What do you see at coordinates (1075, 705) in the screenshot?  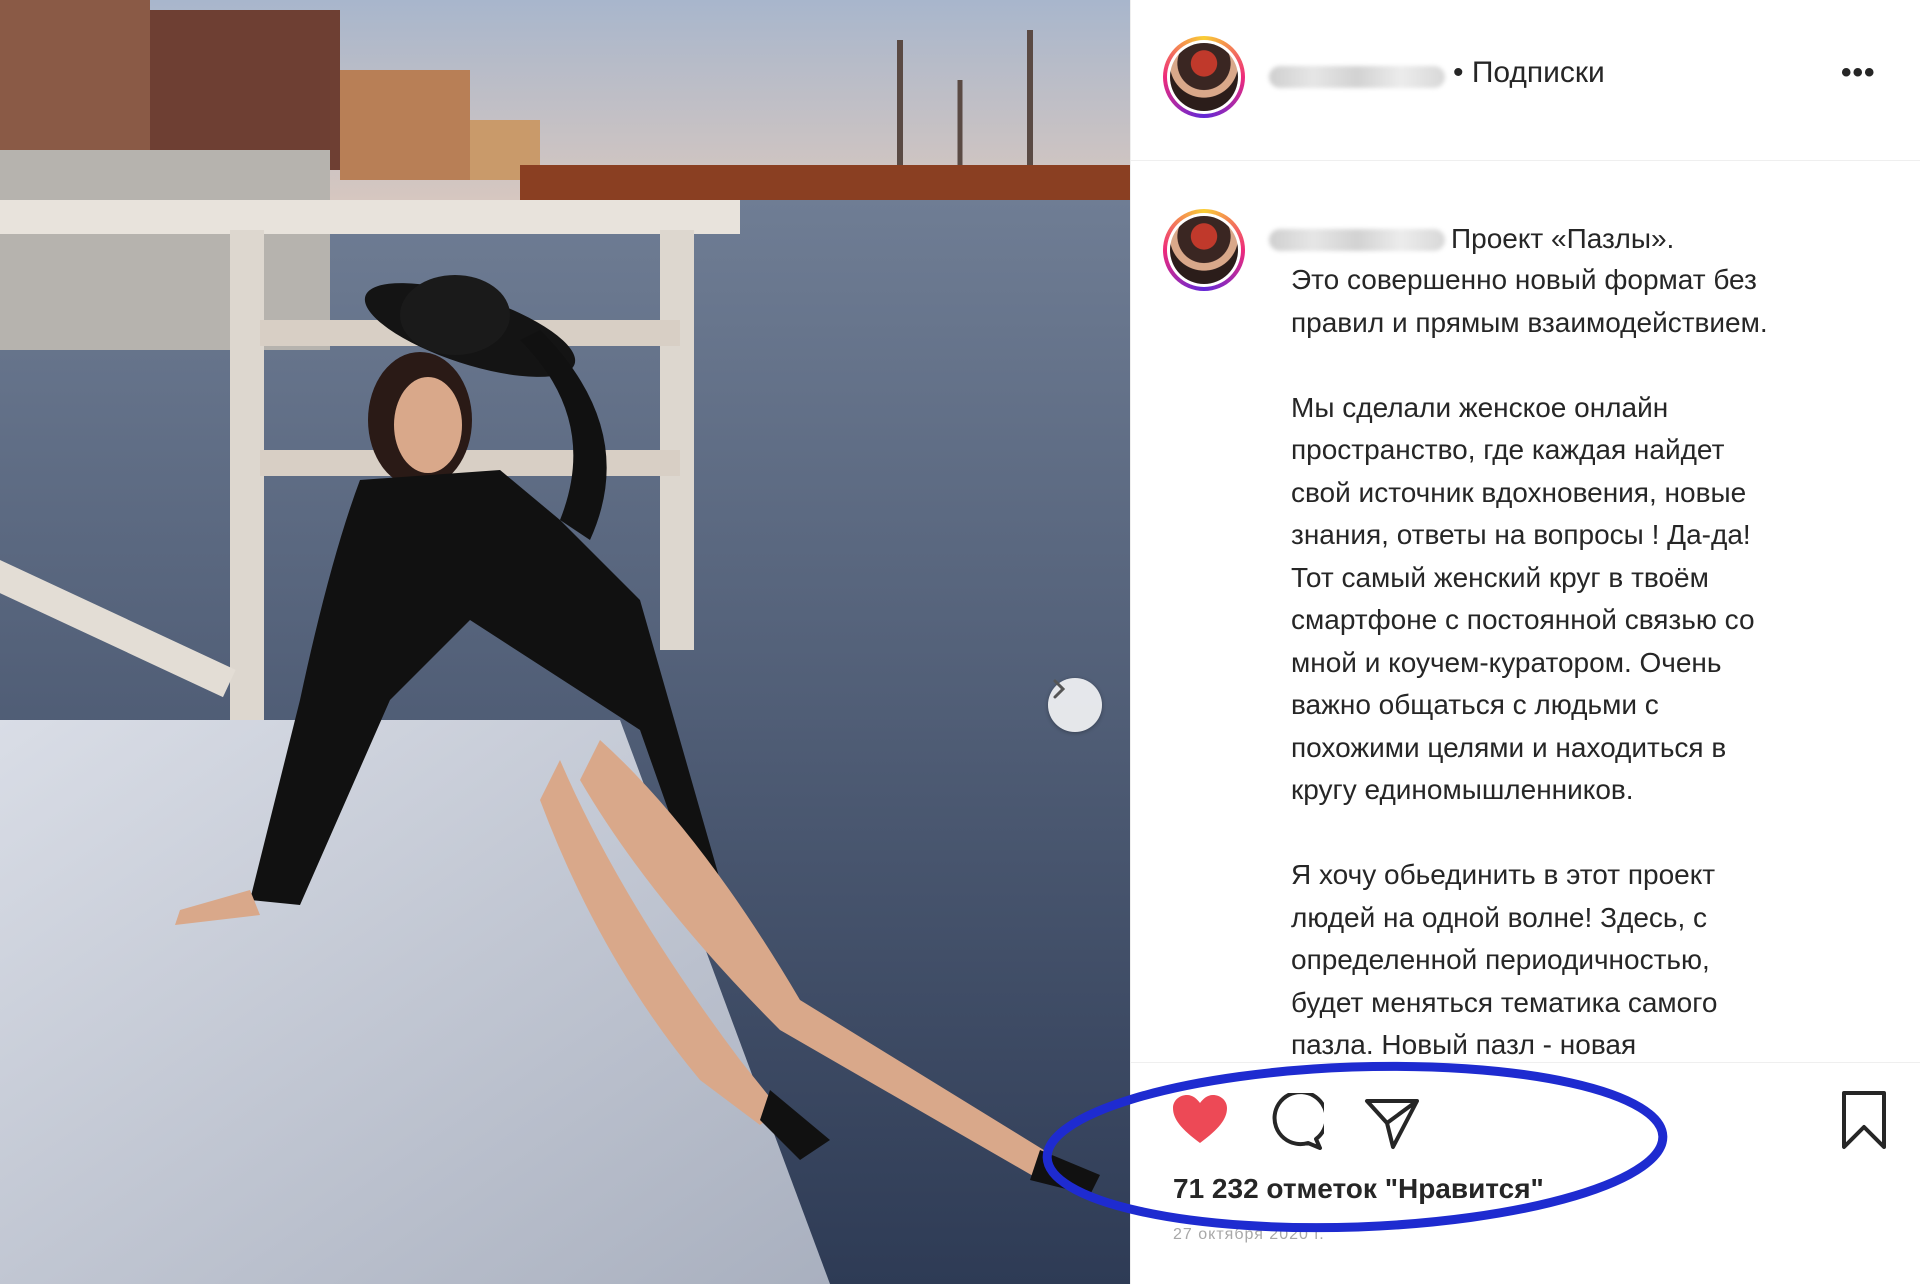 I see `next-photo-button` at bounding box center [1075, 705].